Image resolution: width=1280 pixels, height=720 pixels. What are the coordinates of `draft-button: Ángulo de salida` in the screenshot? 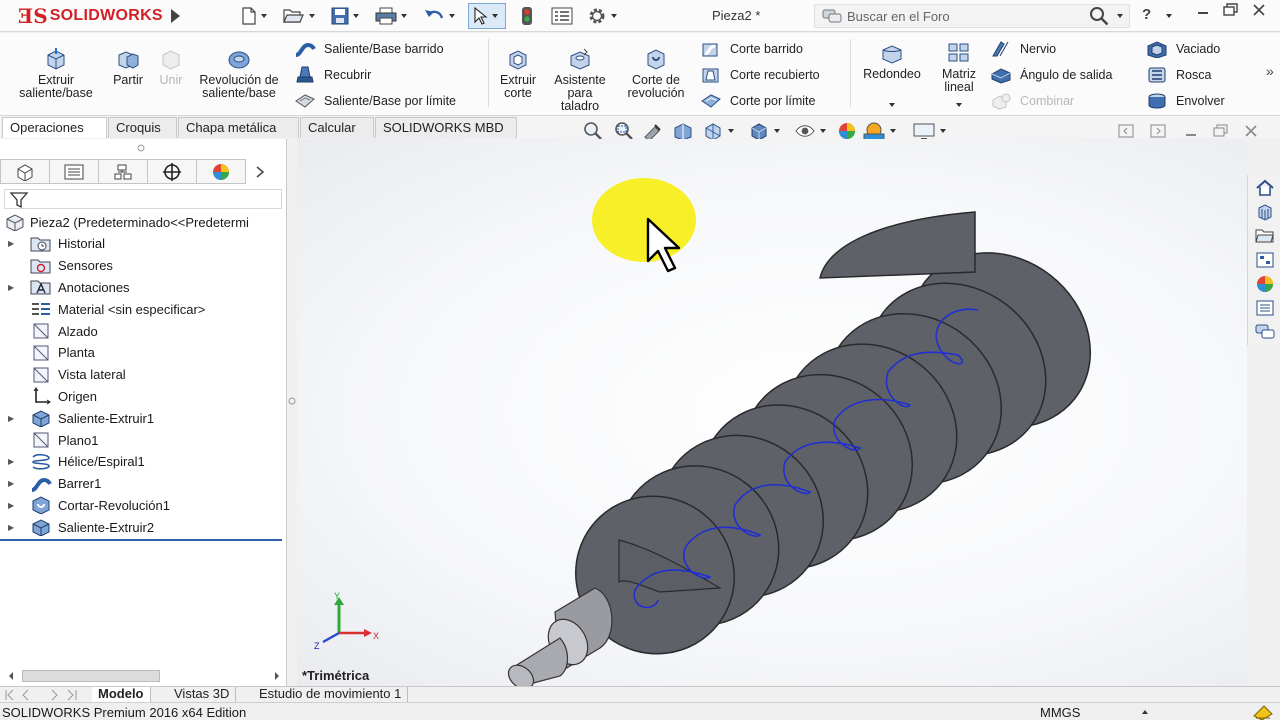 It's located at (1051, 75).